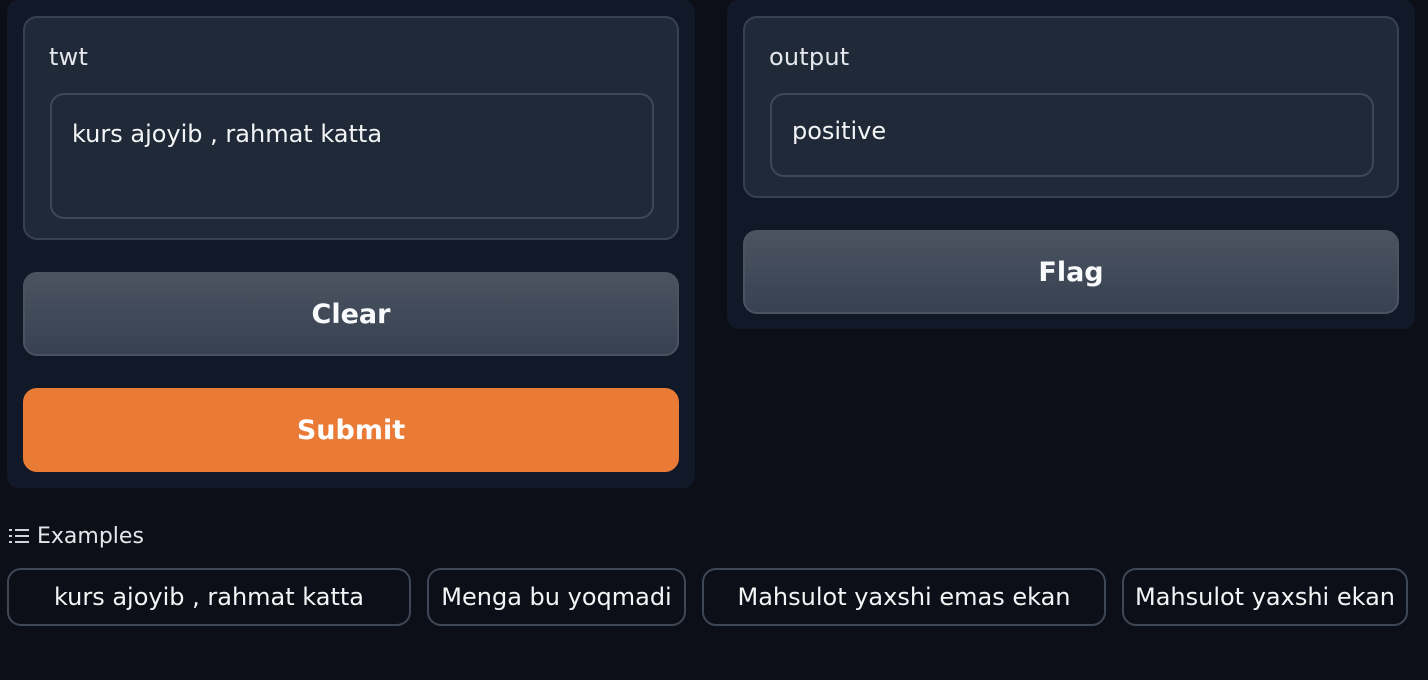 This screenshot has height=680, width=1428. I want to click on output-label: output, so click(809, 57).